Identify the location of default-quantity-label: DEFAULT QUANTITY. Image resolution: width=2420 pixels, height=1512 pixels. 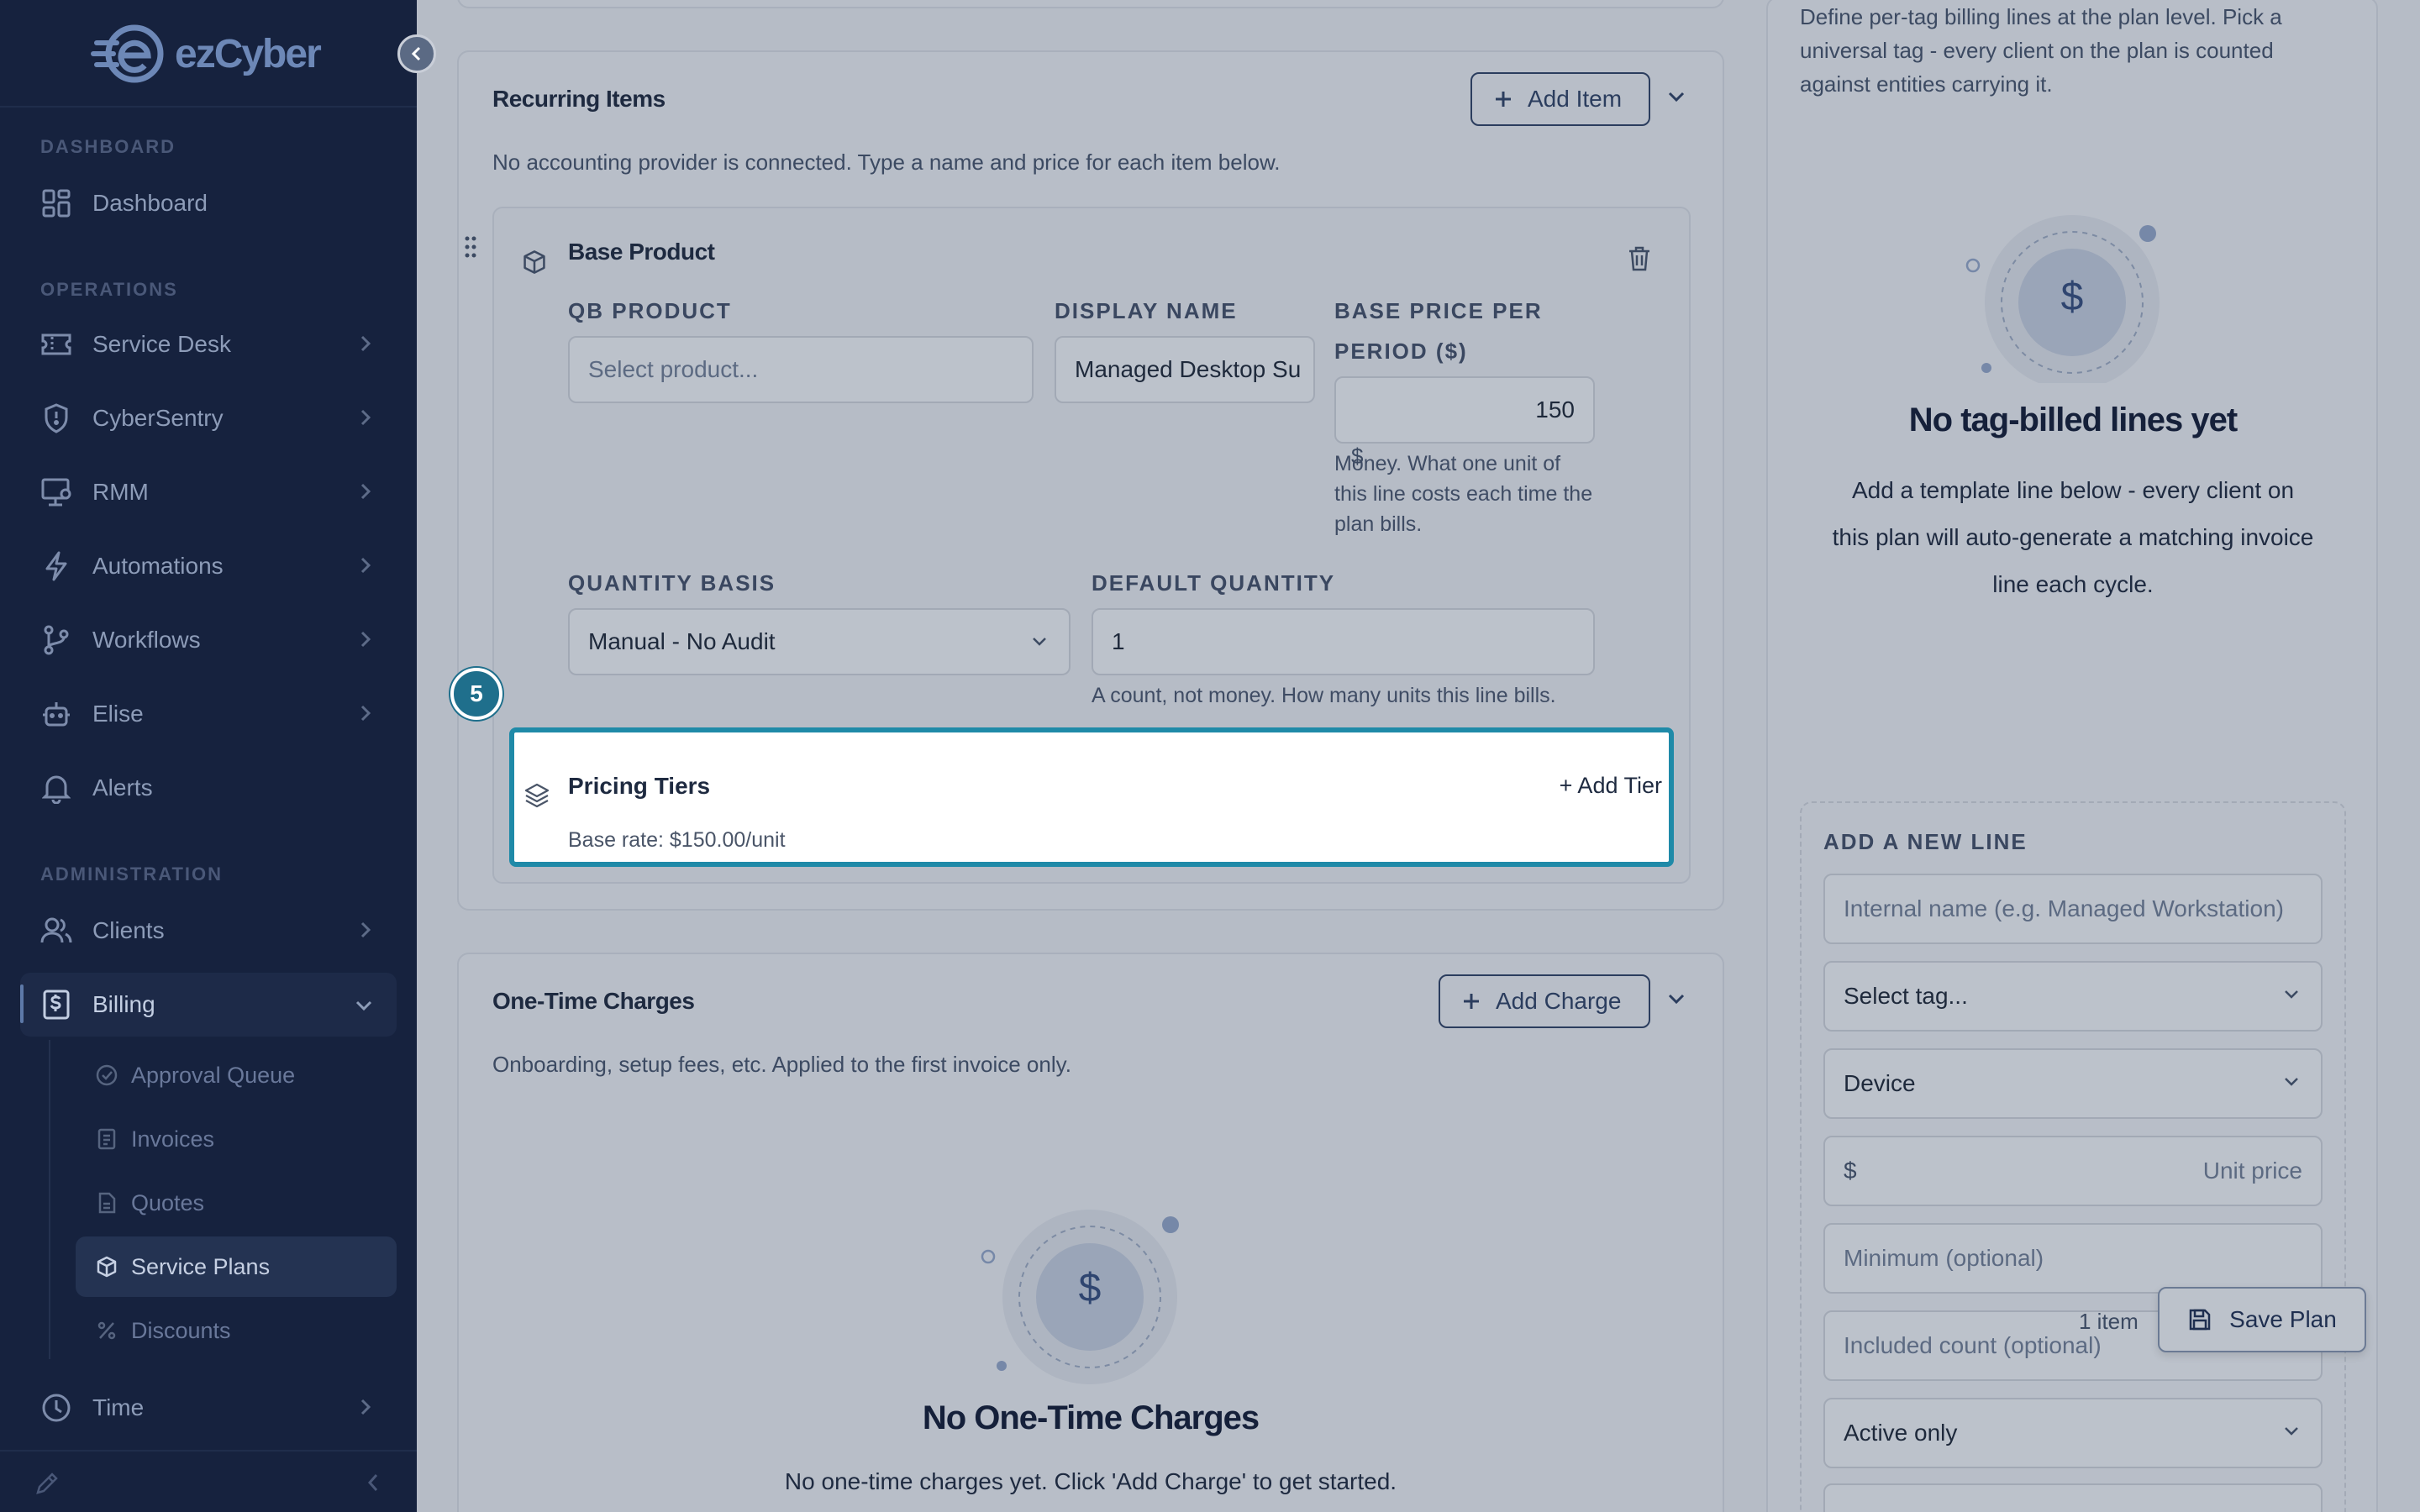
(1214, 583).